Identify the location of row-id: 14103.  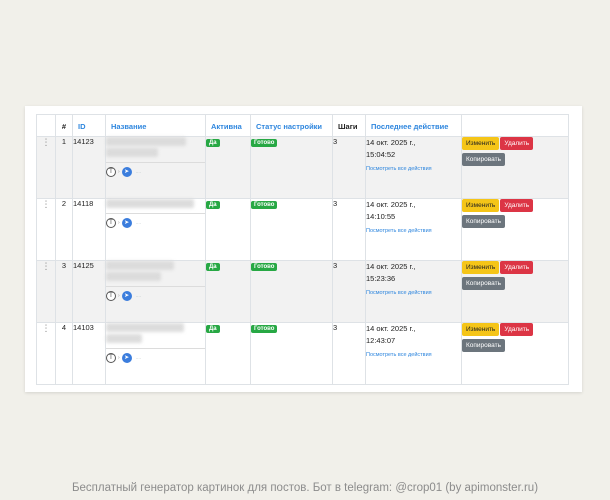
(89, 353).